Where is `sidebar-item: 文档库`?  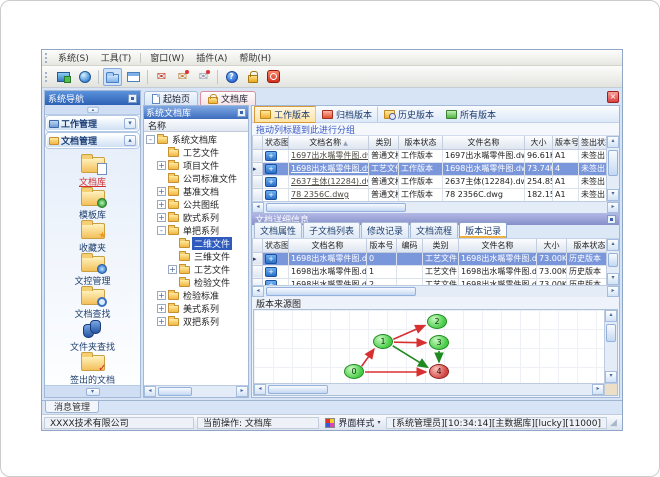 sidebar-item: 文档库 is located at coordinates (93, 170).